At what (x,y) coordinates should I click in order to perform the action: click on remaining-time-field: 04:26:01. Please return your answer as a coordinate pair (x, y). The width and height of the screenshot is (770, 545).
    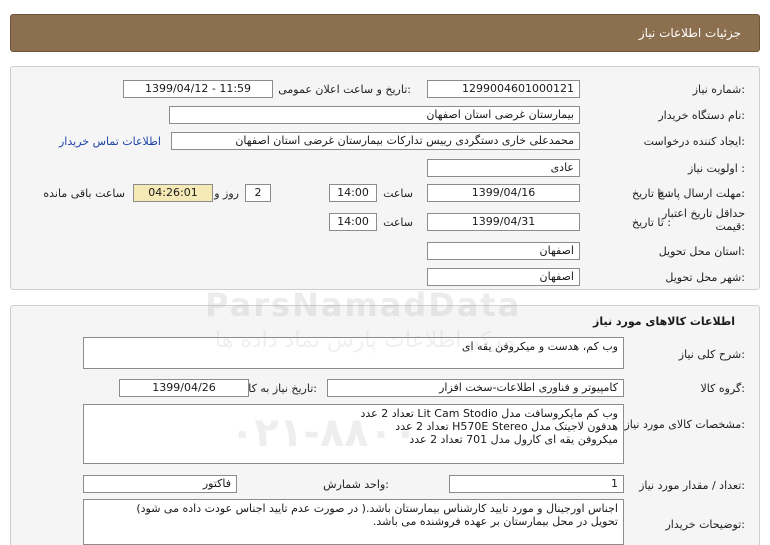
    Looking at the image, I should click on (173, 193).